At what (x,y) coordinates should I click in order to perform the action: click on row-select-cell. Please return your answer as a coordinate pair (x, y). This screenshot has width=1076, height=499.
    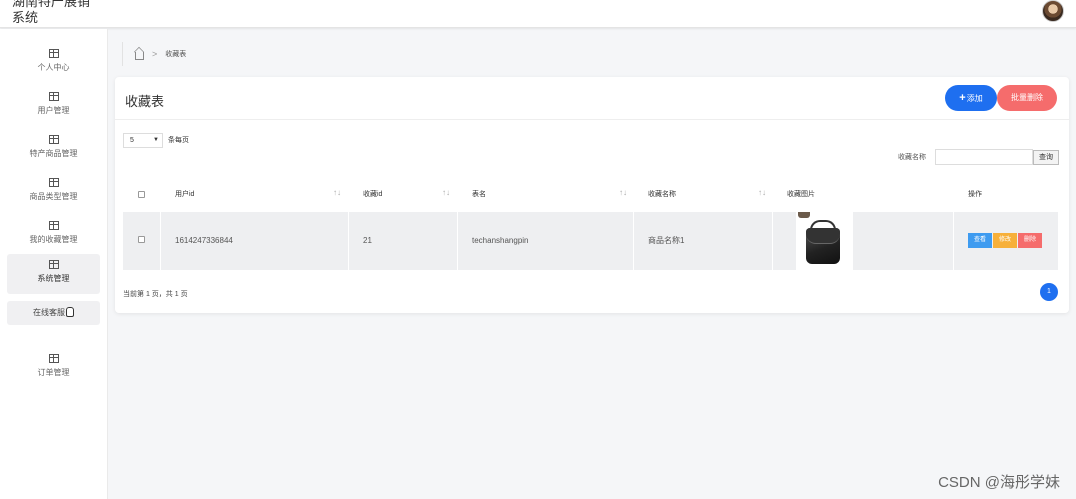
    Looking at the image, I should click on (141, 241).